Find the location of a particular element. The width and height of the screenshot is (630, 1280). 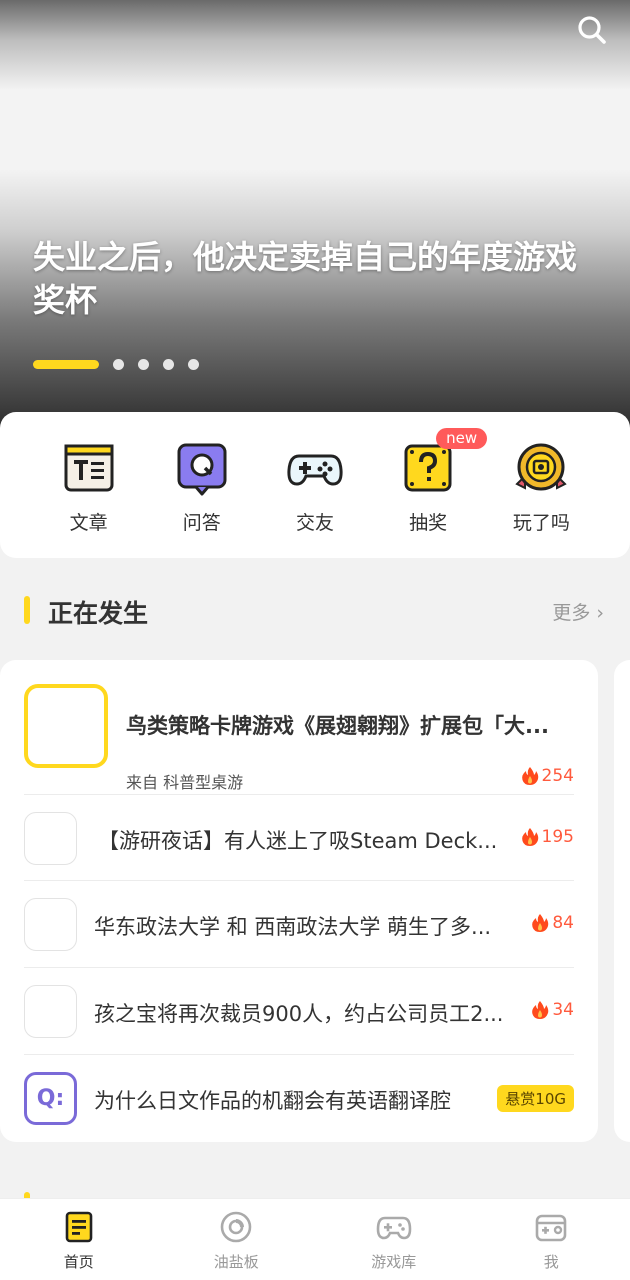

quick-item-friends: 交友 is located at coordinates (315, 485).